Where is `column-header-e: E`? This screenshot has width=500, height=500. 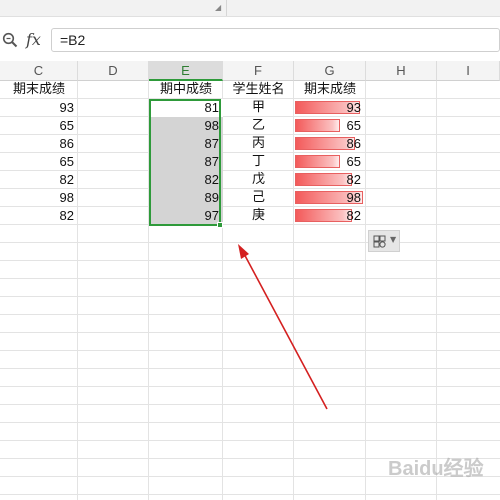 column-header-e: E is located at coordinates (186, 71).